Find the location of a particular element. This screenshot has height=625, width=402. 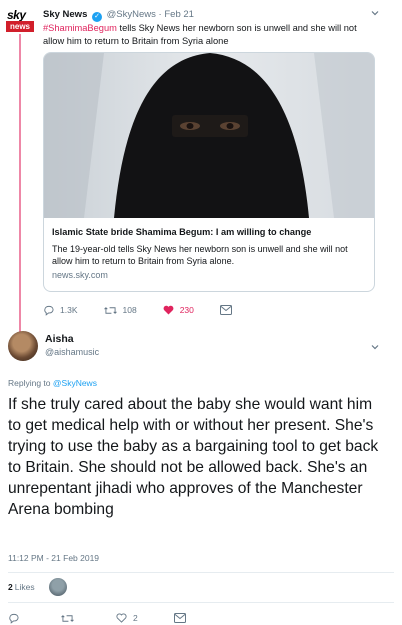

likes-count: 2 is located at coordinates (10, 587).